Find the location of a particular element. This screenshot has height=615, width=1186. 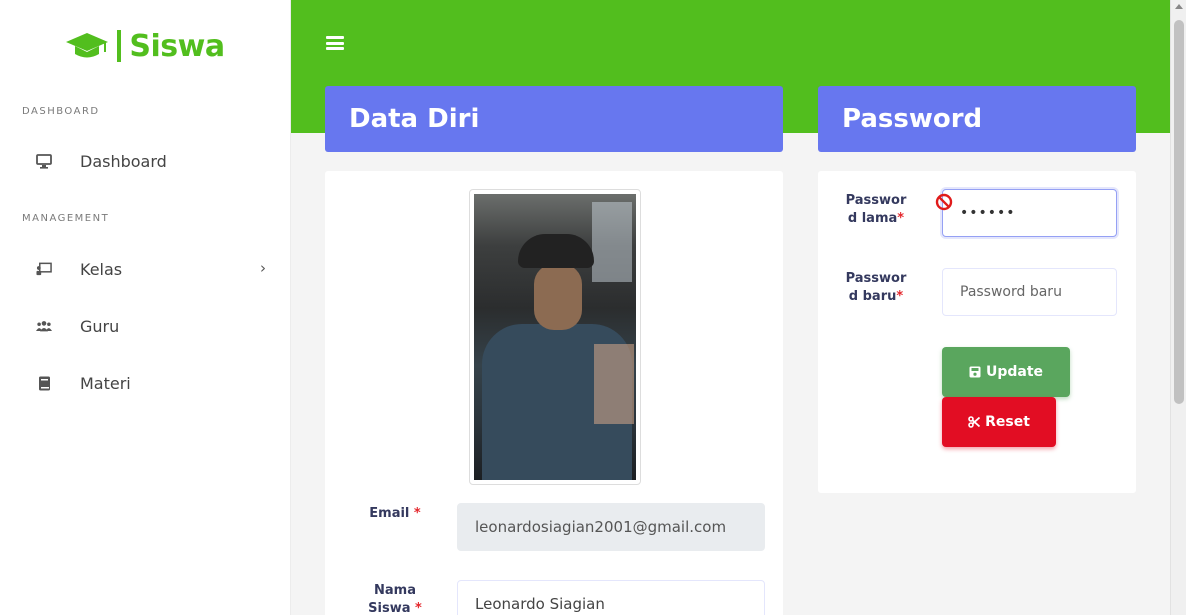

brand-name: Siswa is located at coordinates (177, 46).